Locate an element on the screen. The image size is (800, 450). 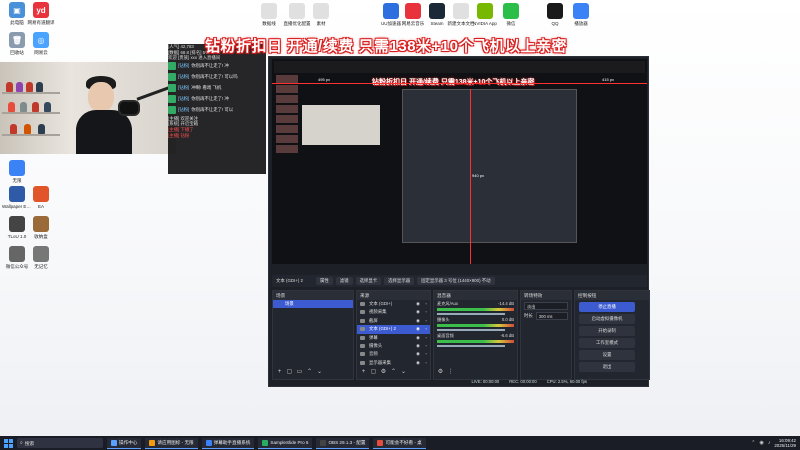
control-button: 开始录制 is located at coordinates (607, 331).